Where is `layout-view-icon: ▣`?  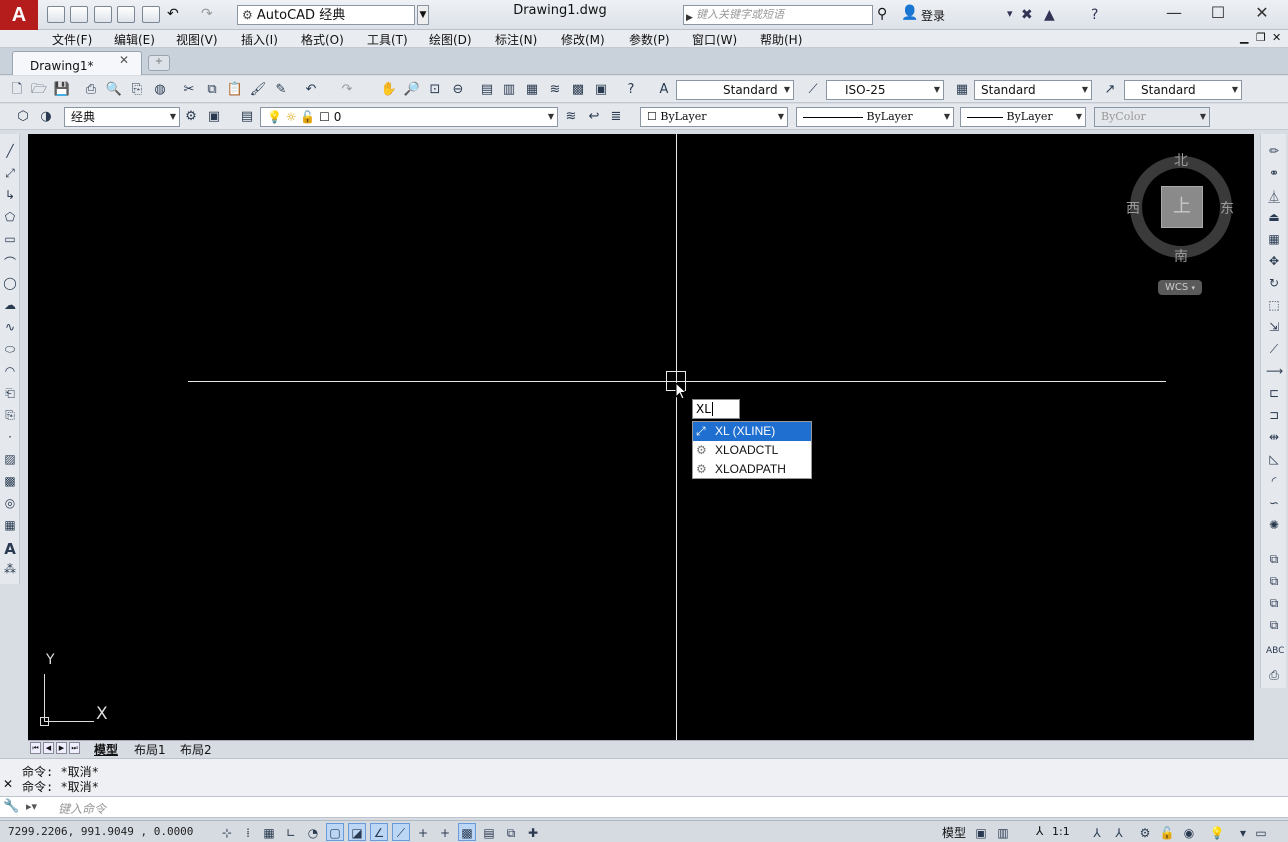
layout-view-icon: ▣ is located at coordinates (981, 832).